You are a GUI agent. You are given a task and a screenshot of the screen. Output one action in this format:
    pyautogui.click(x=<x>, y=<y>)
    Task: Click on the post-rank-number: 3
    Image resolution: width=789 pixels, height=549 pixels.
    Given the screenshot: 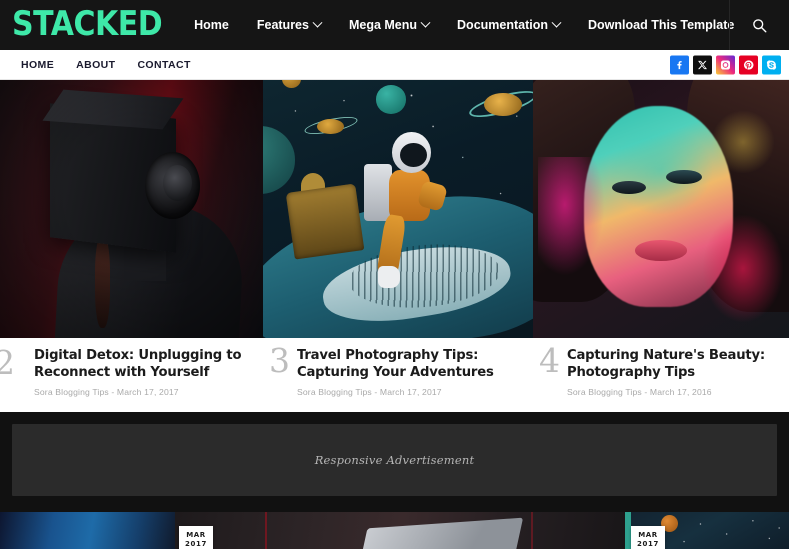 What is the action you would take?
    pyautogui.click(x=279, y=360)
    